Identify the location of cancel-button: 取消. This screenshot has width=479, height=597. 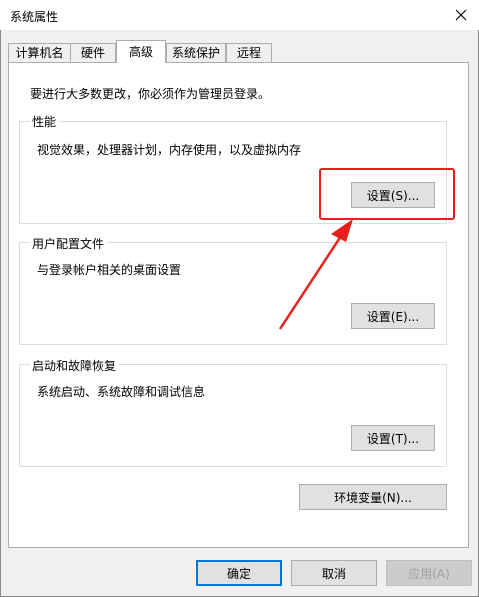
(334, 573).